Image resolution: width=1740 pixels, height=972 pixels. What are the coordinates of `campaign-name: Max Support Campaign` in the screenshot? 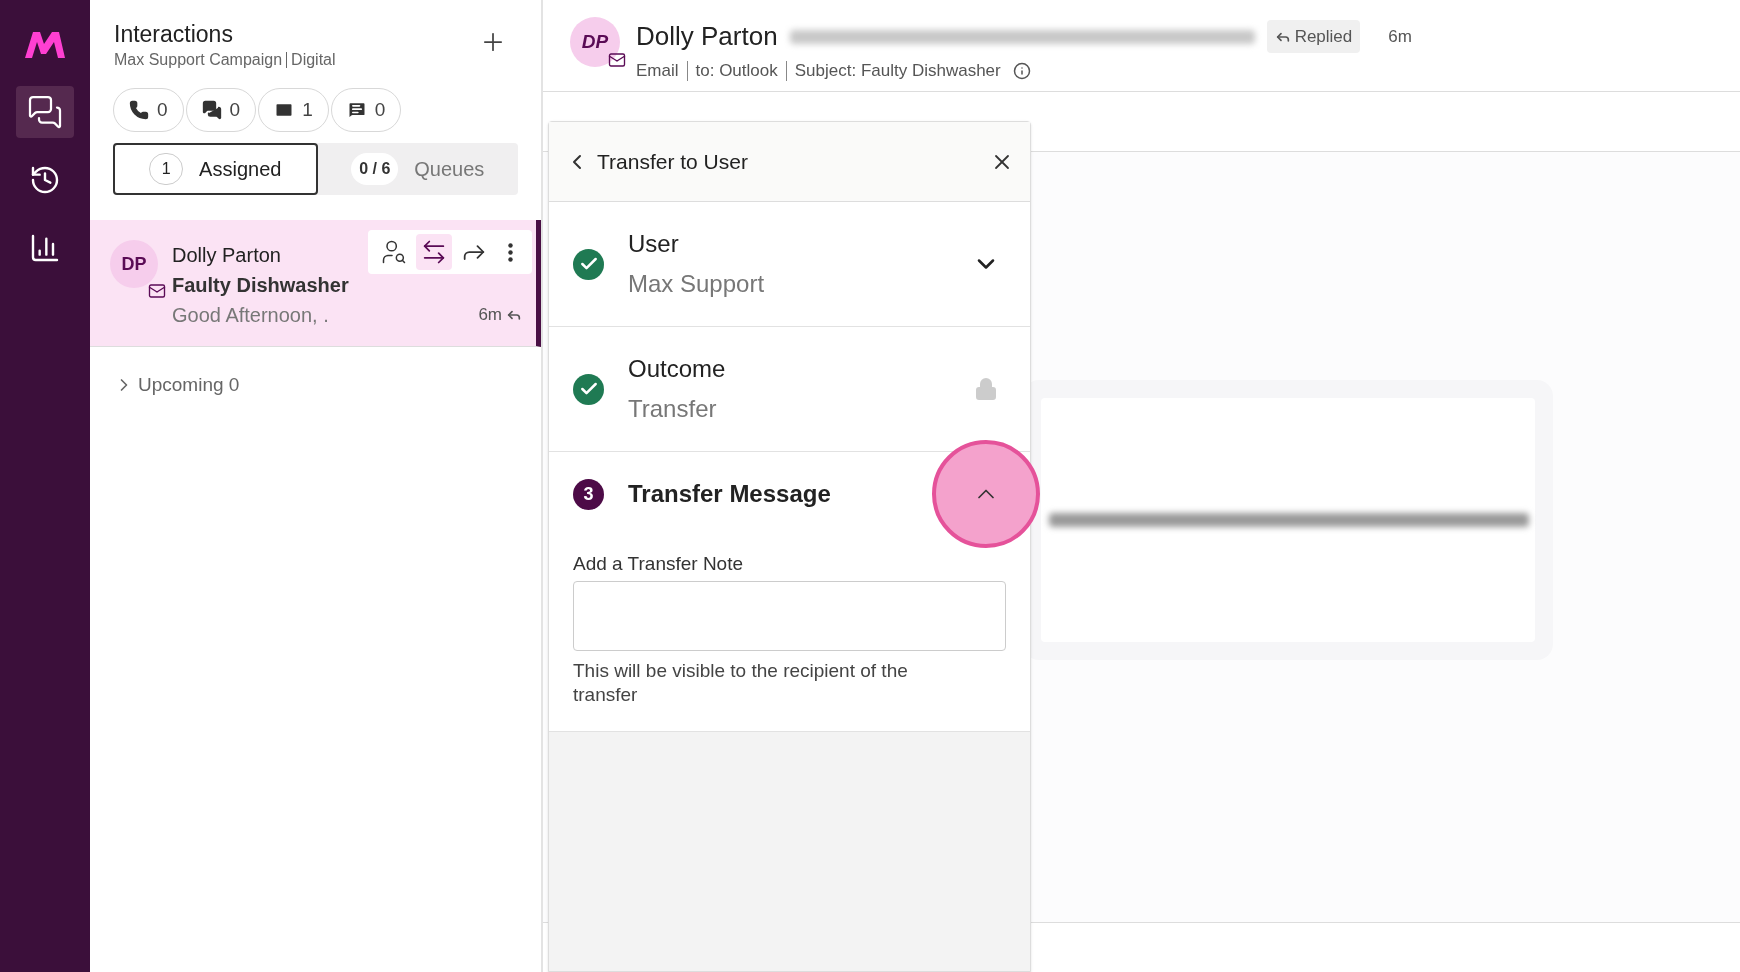 It's located at (198, 60).